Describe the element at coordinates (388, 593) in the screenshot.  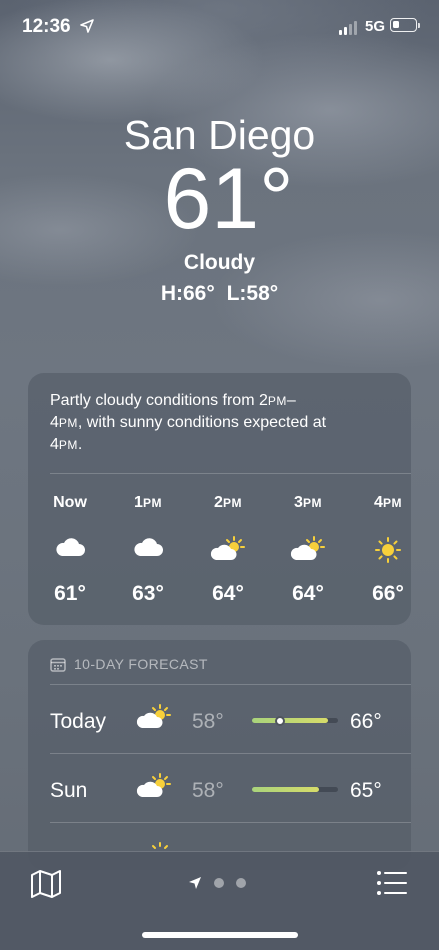
I see `hour-temp: 66°` at that location.